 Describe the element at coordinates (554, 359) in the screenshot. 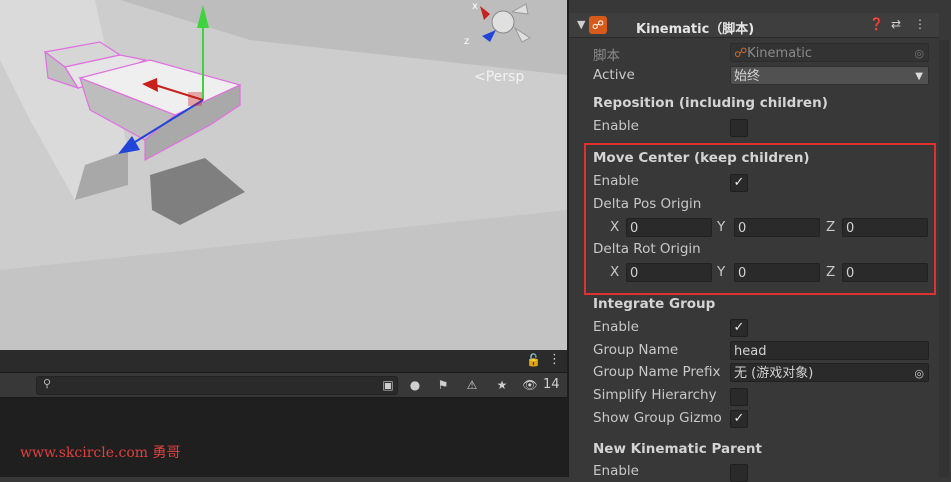

I see `more-options-icon: ⋮` at that location.